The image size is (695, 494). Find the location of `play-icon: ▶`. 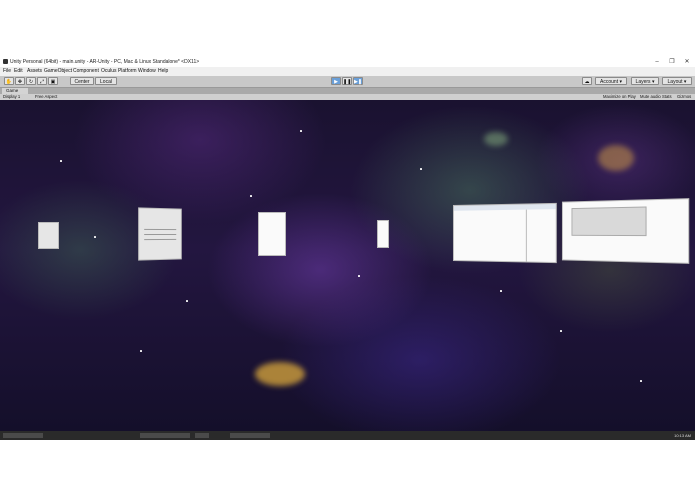

play-icon: ▶ is located at coordinates (336, 81).